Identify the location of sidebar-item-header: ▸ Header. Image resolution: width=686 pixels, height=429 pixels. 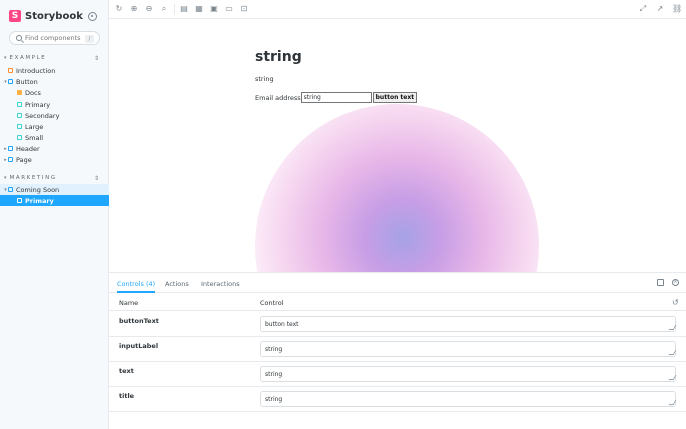
(54, 148).